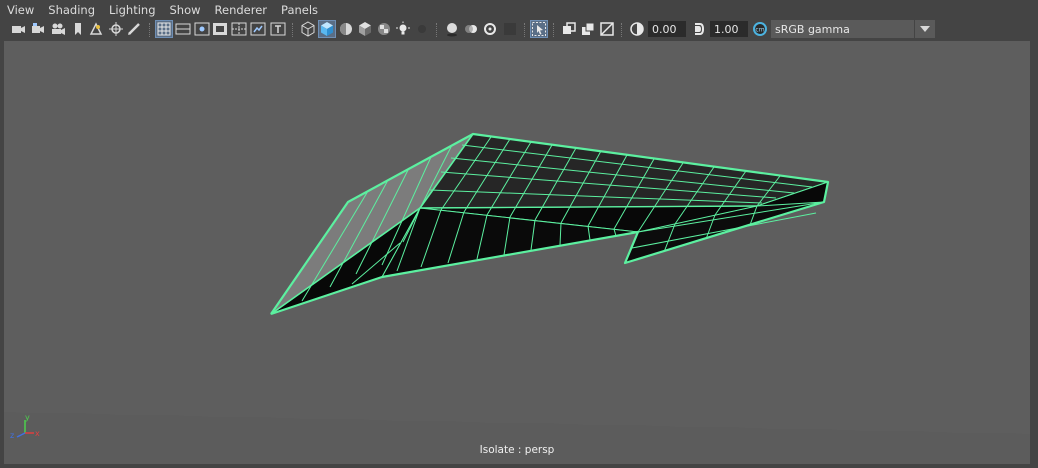 The width and height of the screenshot is (1038, 468). I want to click on checker-icon, so click(384, 29).